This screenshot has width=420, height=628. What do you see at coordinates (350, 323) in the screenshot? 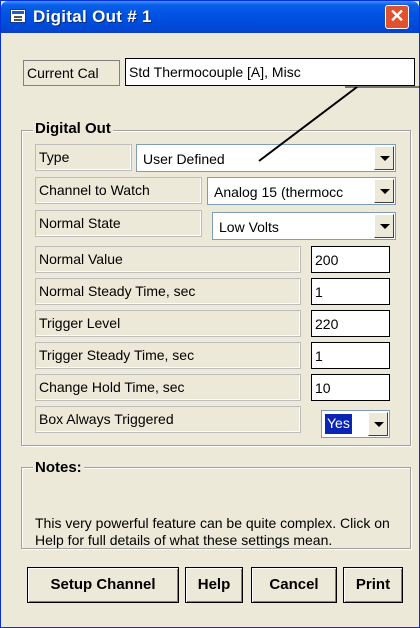
I see `trigger-level-input: 220` at bounding box center [350, 323].